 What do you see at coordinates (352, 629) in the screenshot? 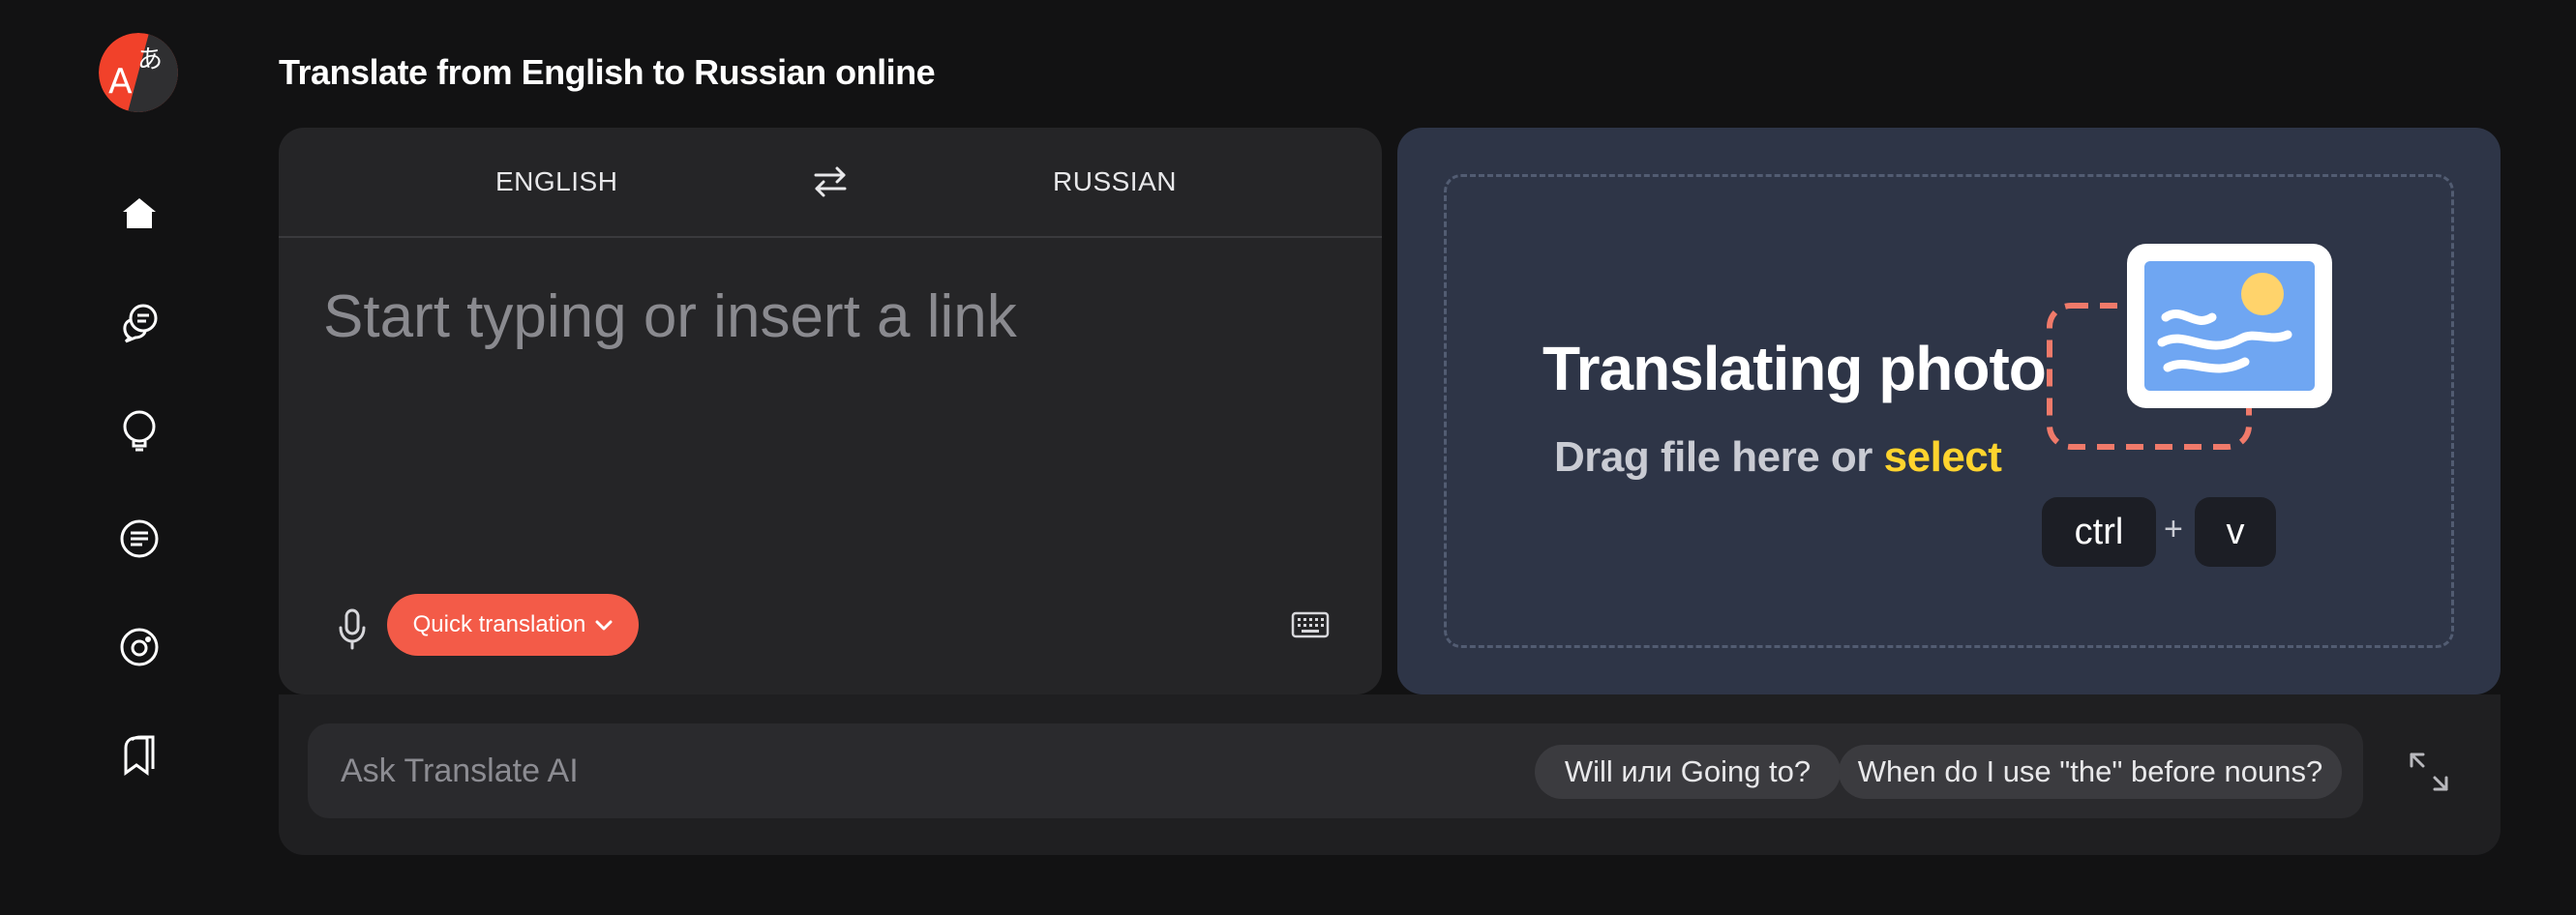
I see `microphone-icon` at bounding box center [352, 629].